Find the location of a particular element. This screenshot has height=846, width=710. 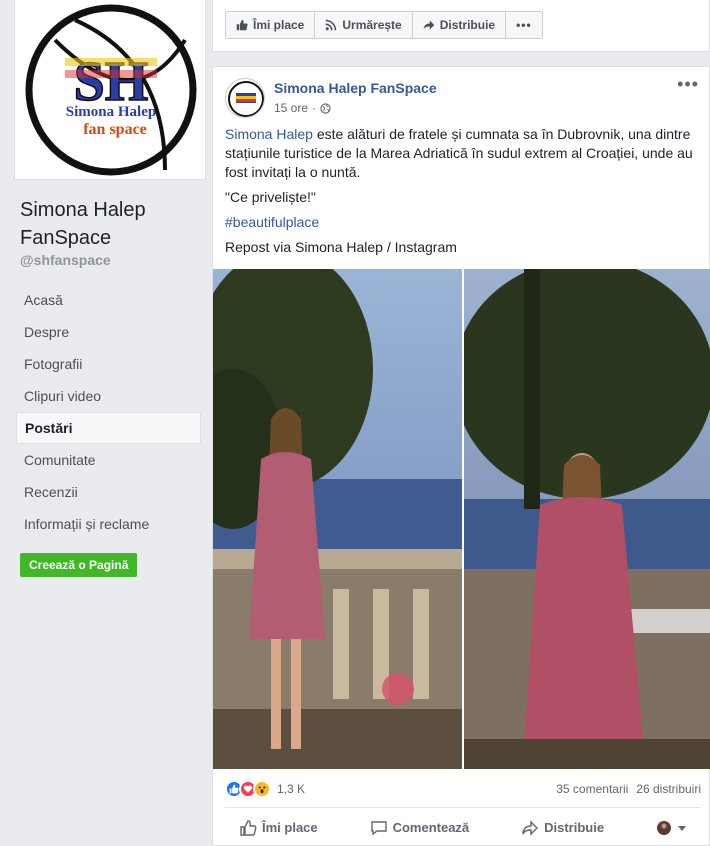

create-page-button: Creează o Pagină is located at coordinates (79, 565).